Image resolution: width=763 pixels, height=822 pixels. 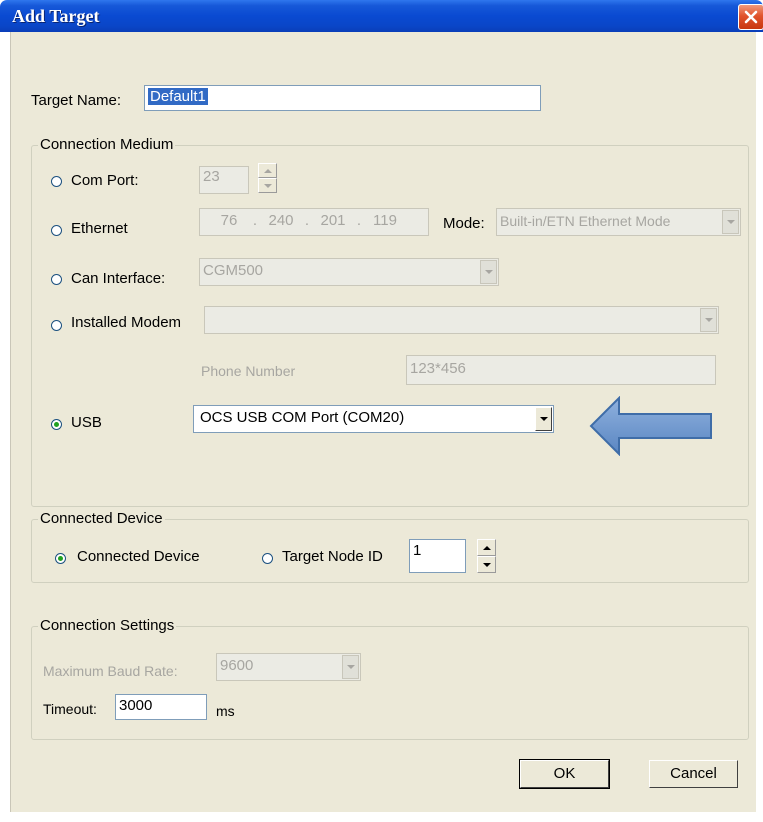 I want to click on can-interface-radio, so click(x=56, y=279).